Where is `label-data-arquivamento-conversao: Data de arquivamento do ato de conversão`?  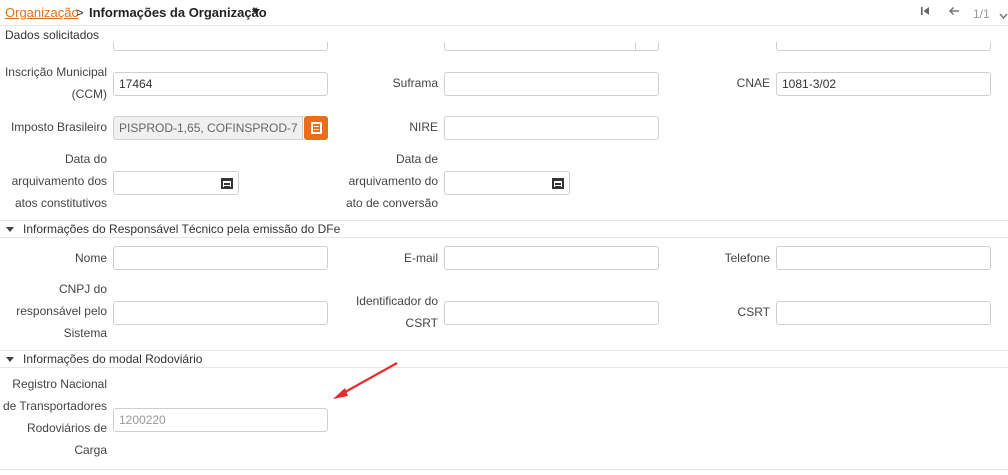 label-data-arquivamento-conversao: Data de arquivamento do ato de conversão is located at coordinates (391, 181).